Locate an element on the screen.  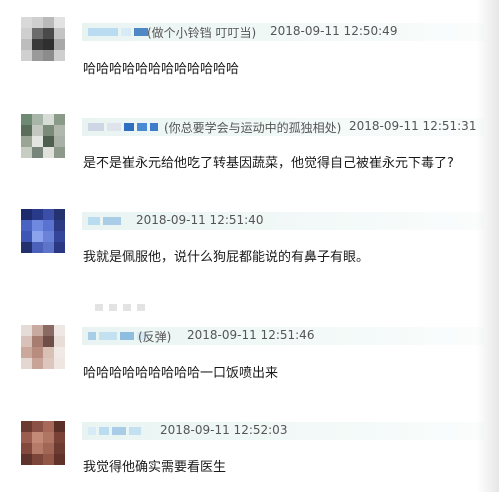
comment-header: (反弹) 2018-09-11 12:51:46 is located at coordinates (283, 336).